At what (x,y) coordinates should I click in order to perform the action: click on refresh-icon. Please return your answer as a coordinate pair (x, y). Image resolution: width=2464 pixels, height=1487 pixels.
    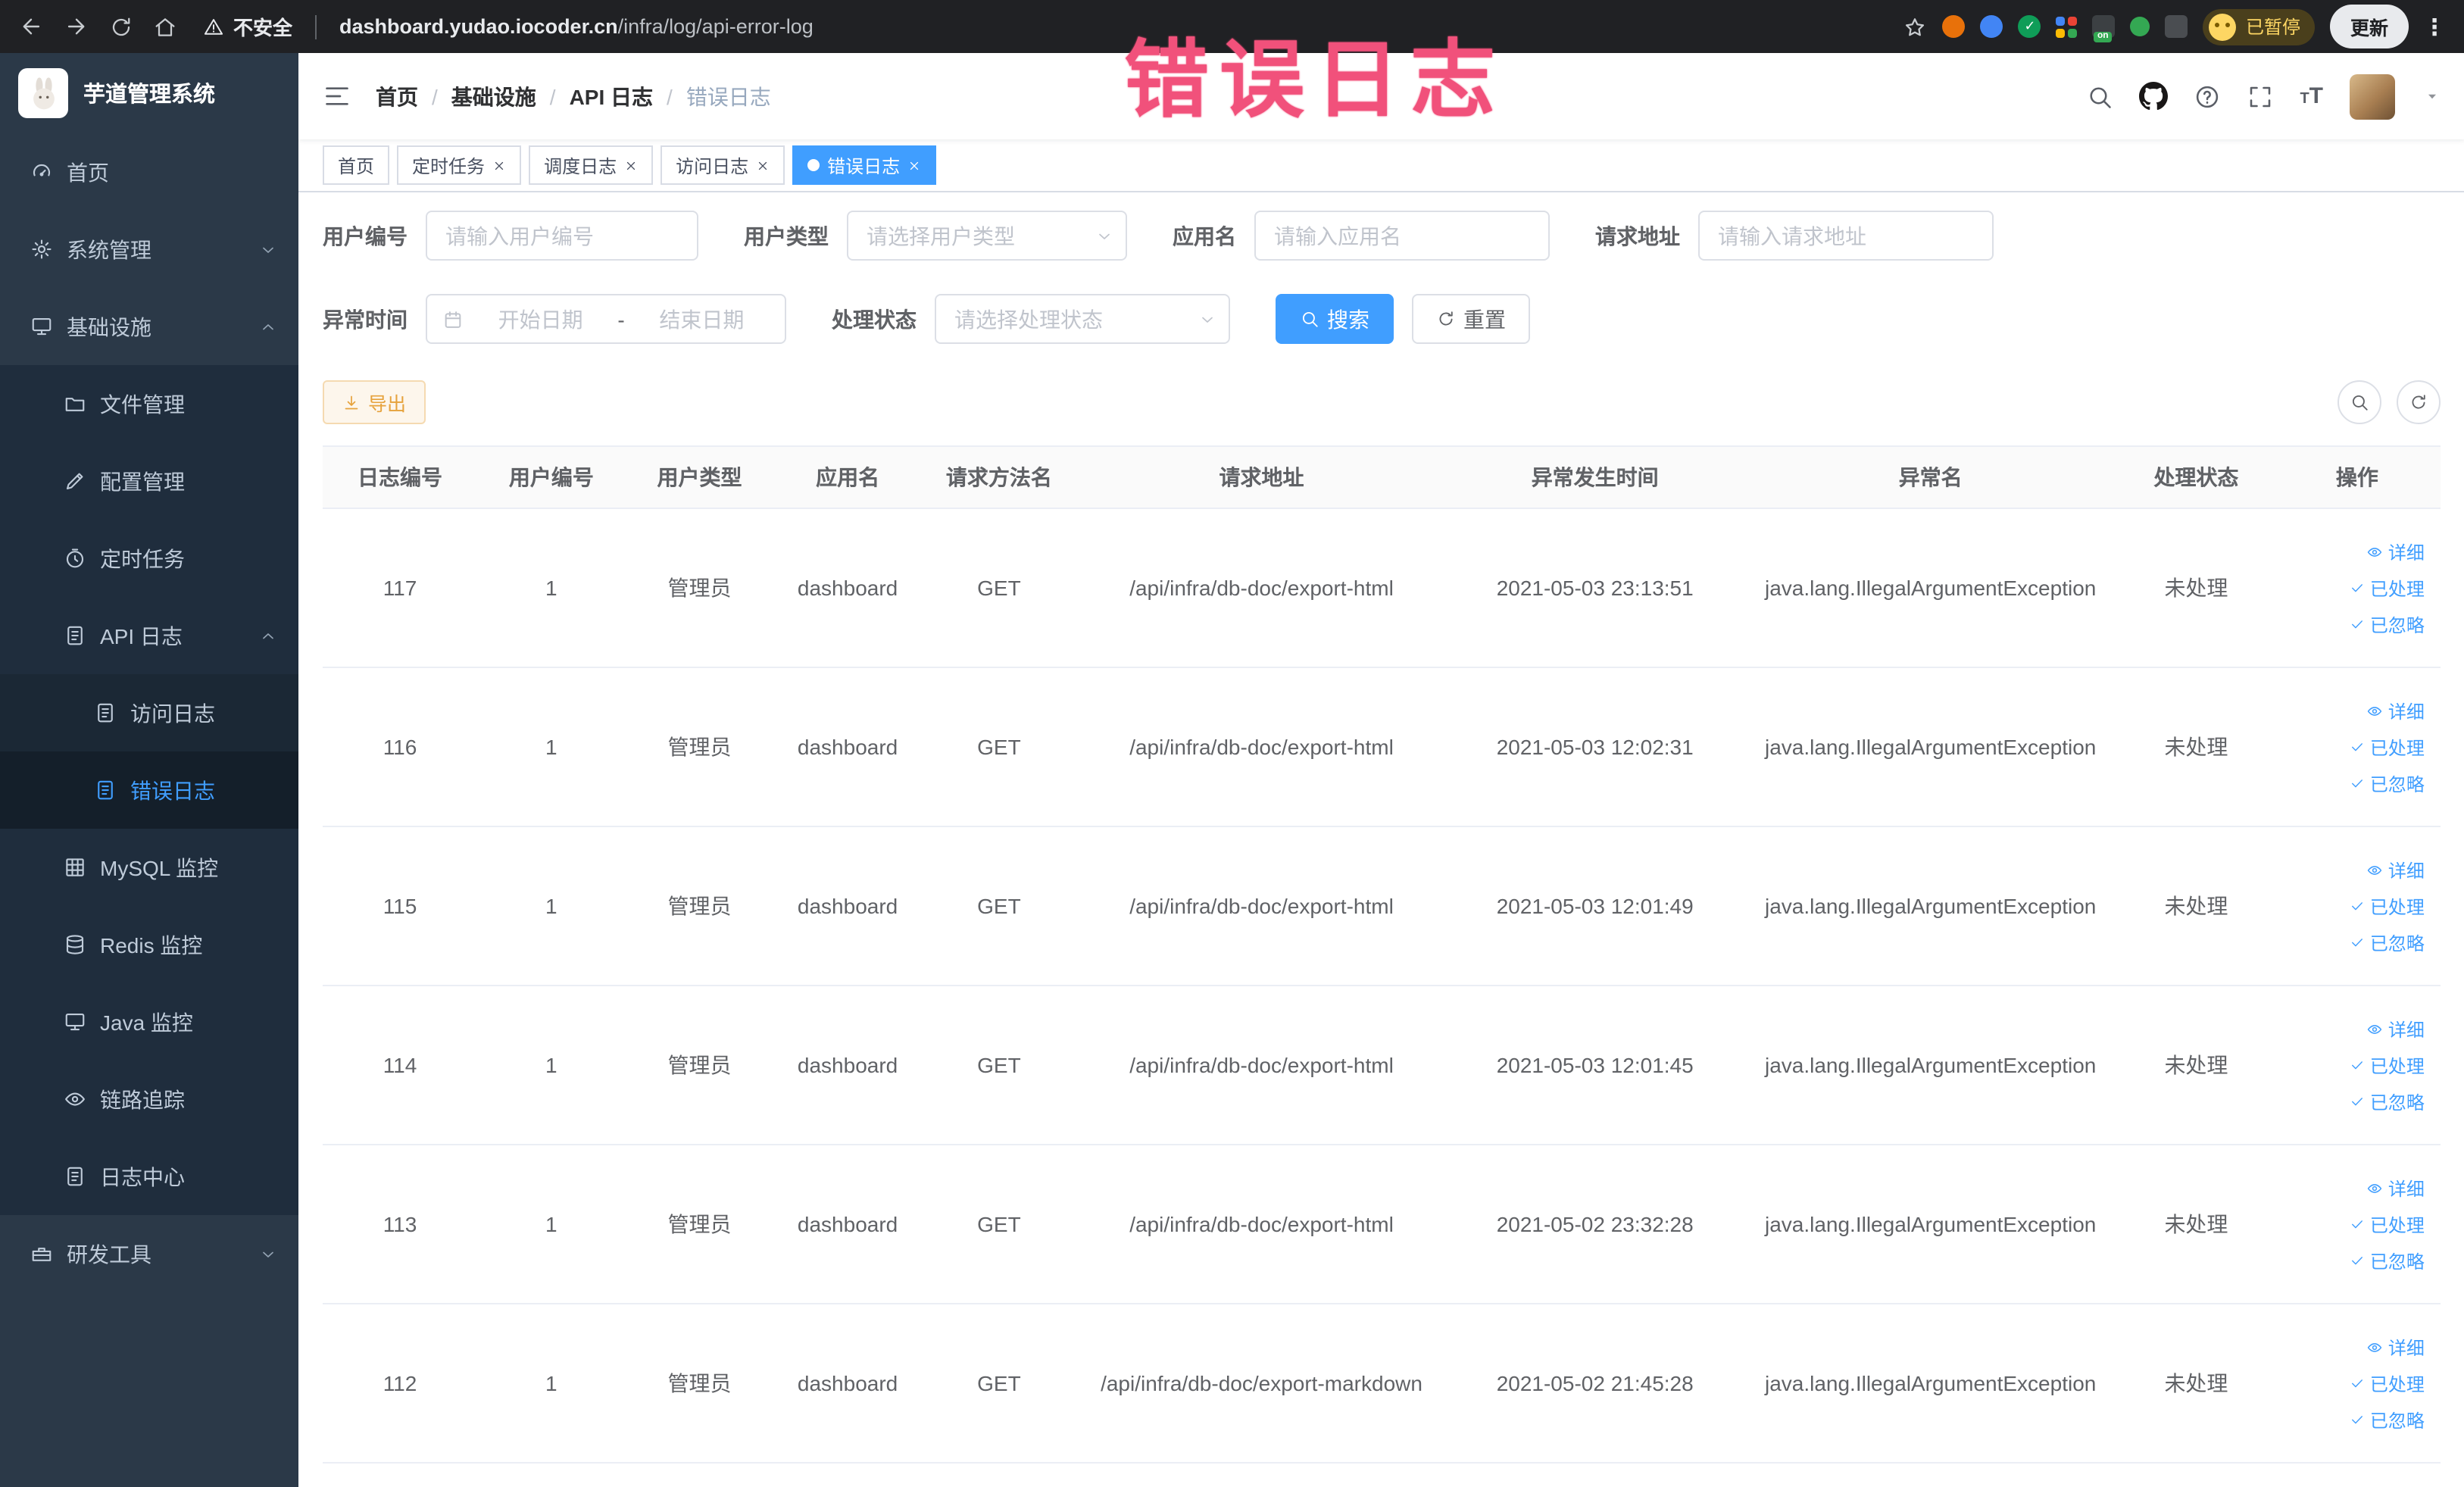
    Looking at the image, I should click on (2418, 402).